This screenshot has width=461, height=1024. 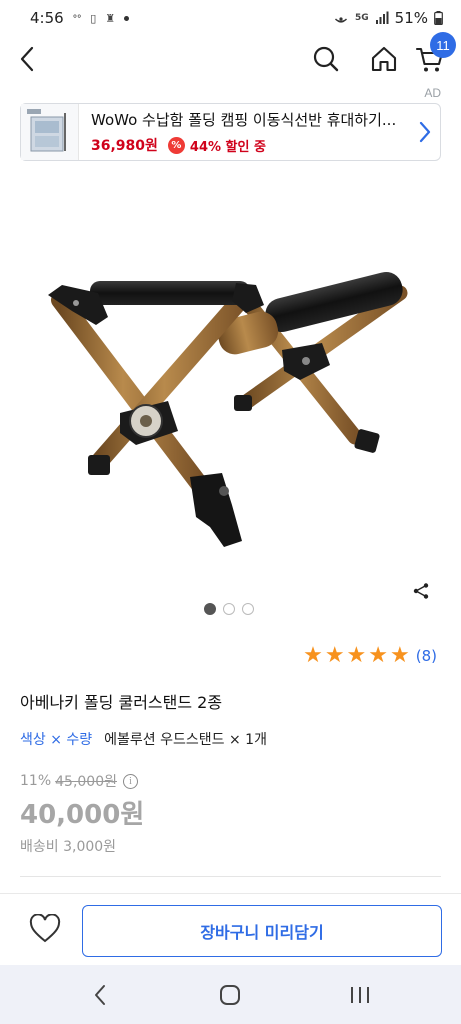 I want to click on top-header: 11, so click(x=230, y=57).